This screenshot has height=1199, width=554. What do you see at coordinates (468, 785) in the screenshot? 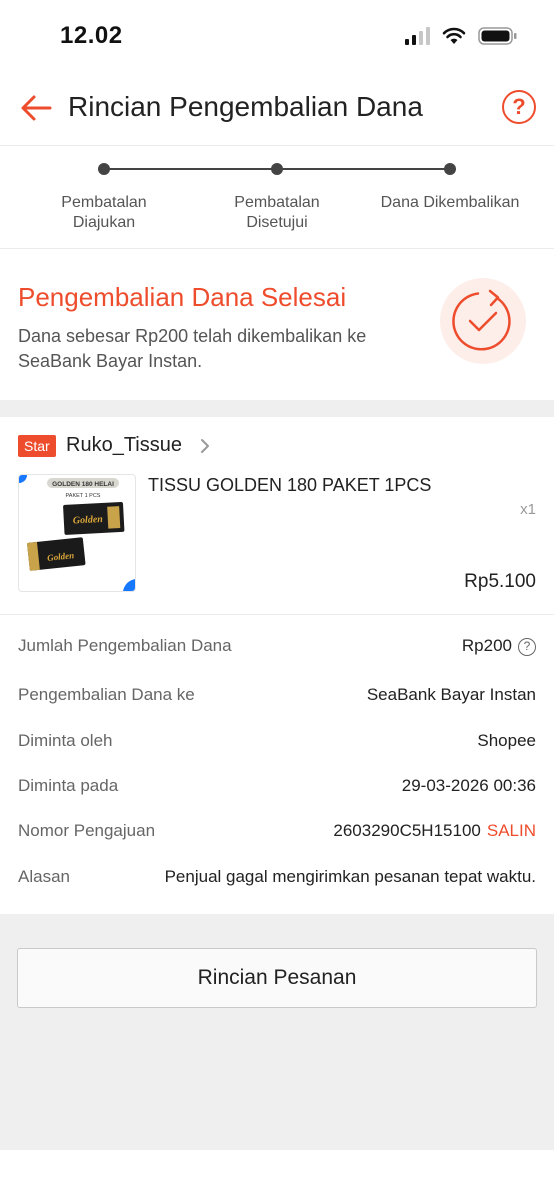
I see `detail-value: 29-03-2026 00:36` at bounding box center [468, 785].